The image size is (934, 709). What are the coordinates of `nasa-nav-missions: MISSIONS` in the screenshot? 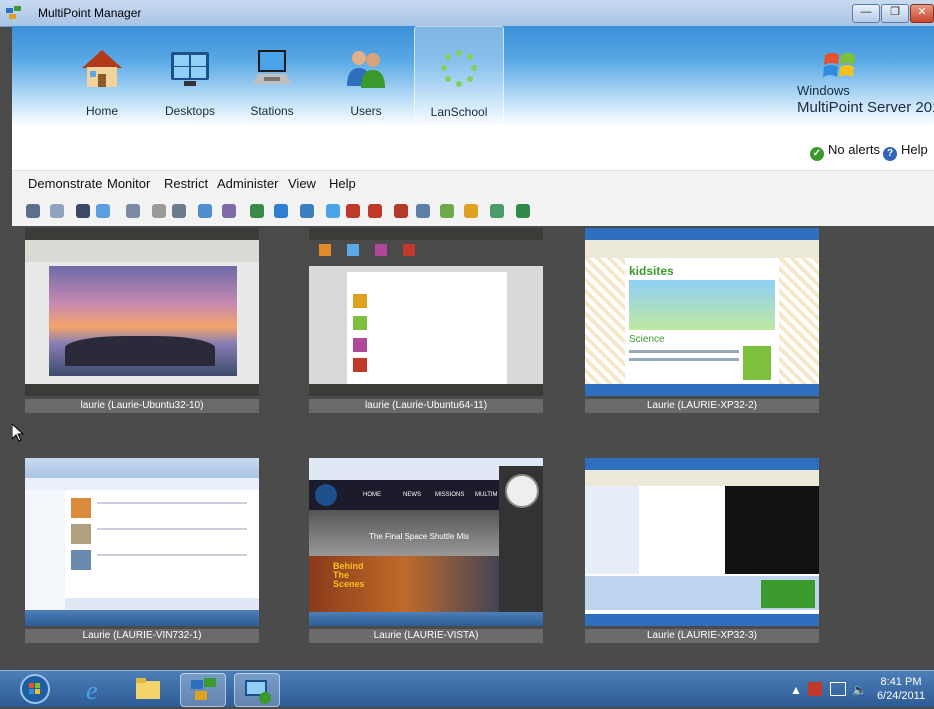 It's located at (450, 495).